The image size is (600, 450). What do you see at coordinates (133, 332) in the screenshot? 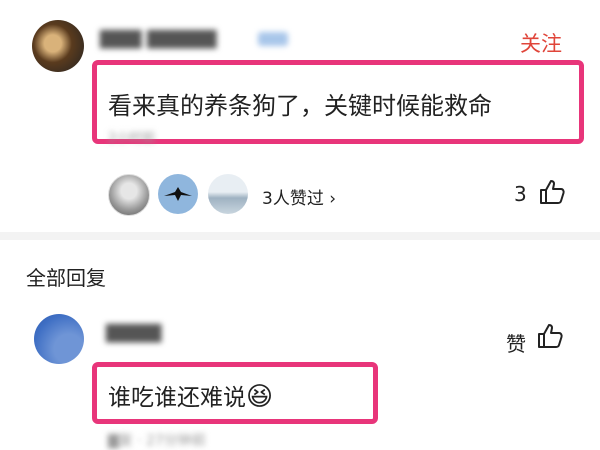
I see `reply-username: ▇▇▇▇` at bounding box center [133, 332].